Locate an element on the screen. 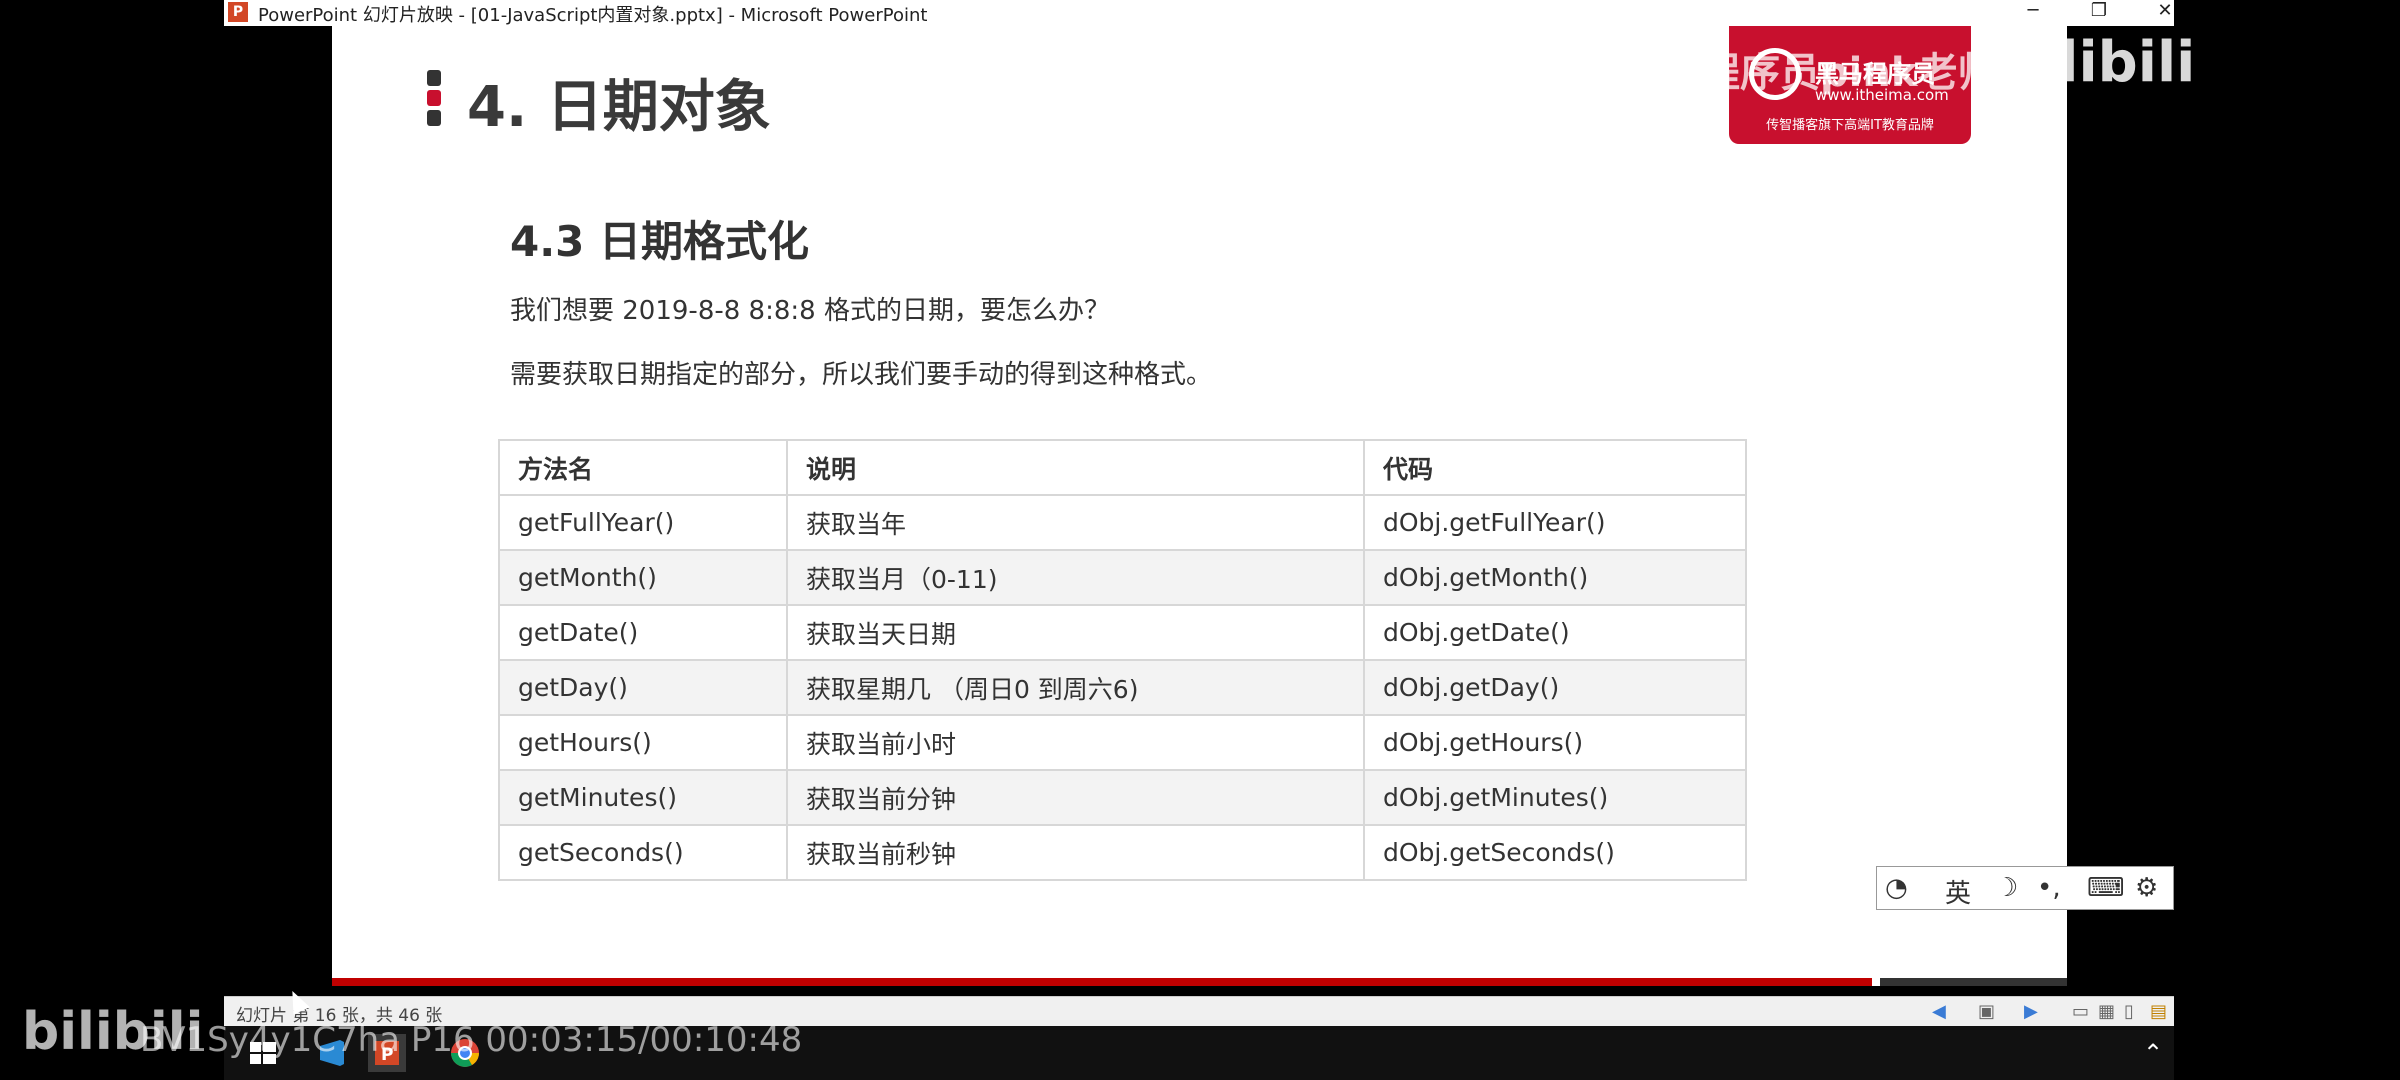 This screenshot has width=2400, height=1080. table-cell: getSeconds() is located at coordinates (643, 852).